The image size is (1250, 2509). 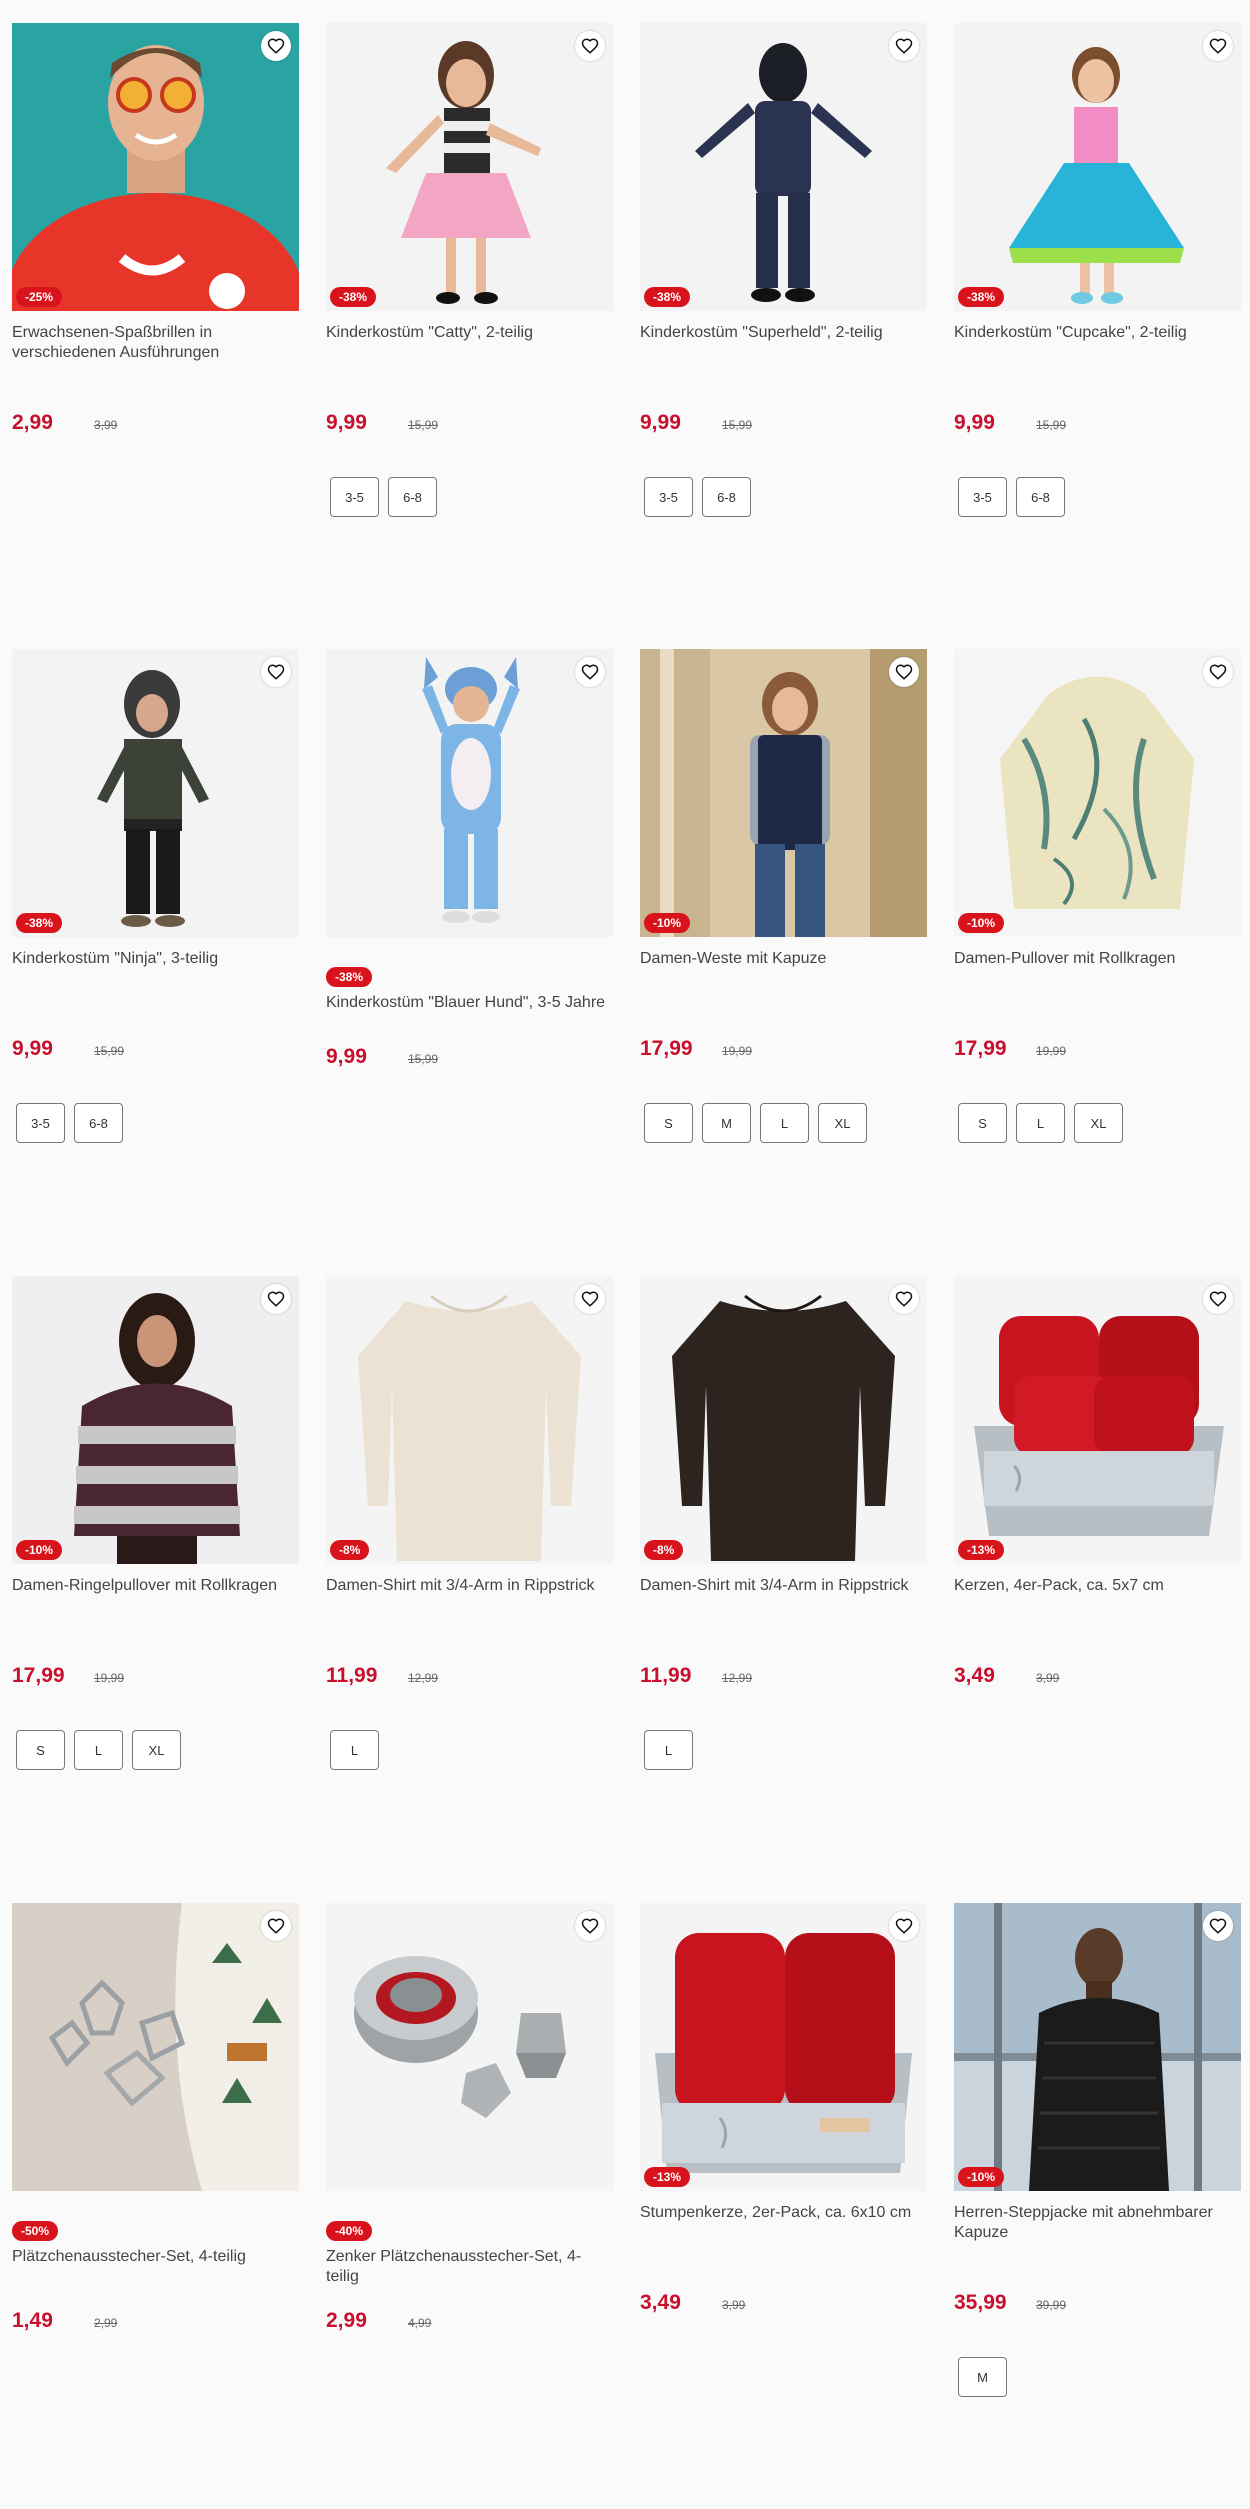 What do you see at coordinates (1097, 1596) in the screenshot?
I see `product-title: Kerzen, 4er-Pack, ca. 5x7 cm` at bounding box center [1097, 1596].